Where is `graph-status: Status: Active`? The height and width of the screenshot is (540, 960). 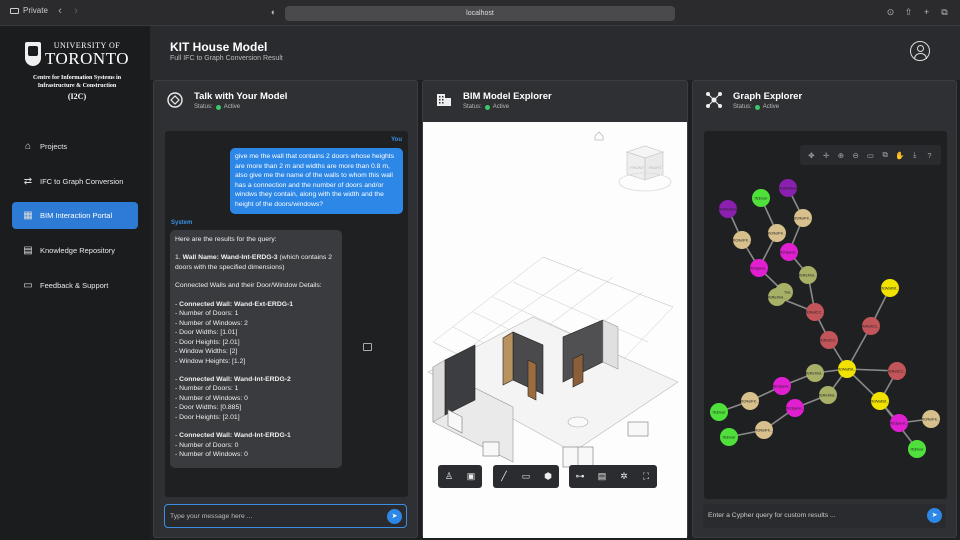 graph-status: Status: Active is located at coordinates (756, 107).